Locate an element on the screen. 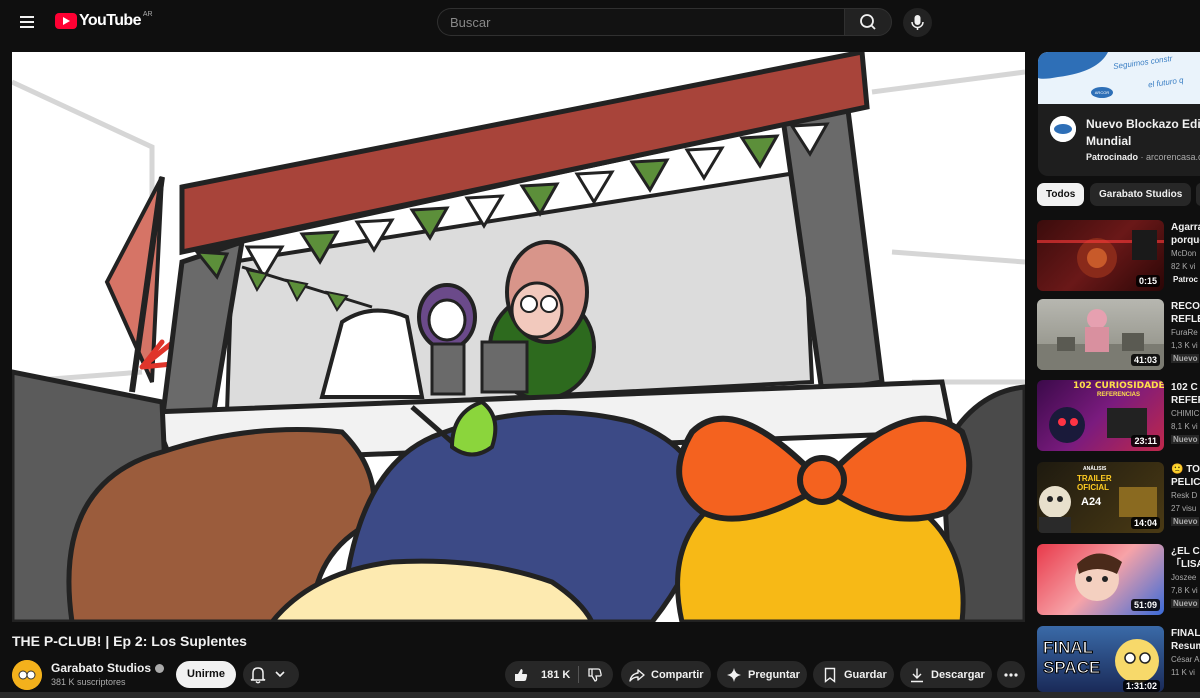 The width and height of the screenshot is (1200, 698). share-label: Compartir is located at coordinates (677, 674).